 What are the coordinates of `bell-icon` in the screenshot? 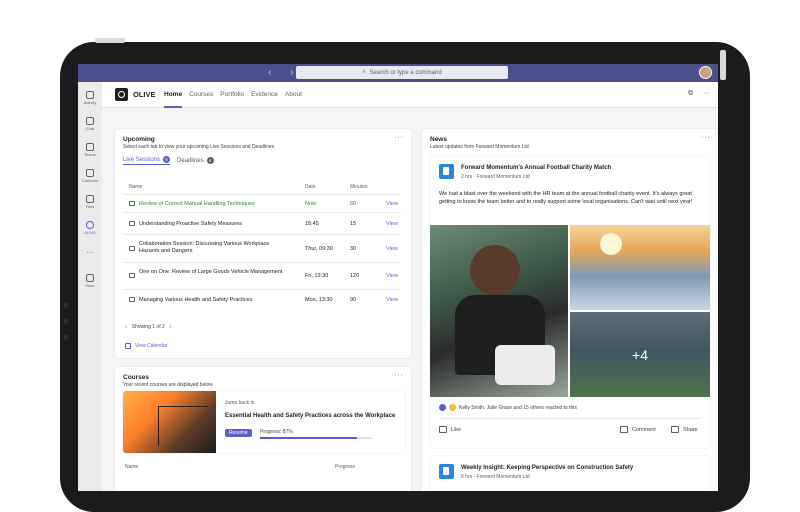 It's located at (90, 95).